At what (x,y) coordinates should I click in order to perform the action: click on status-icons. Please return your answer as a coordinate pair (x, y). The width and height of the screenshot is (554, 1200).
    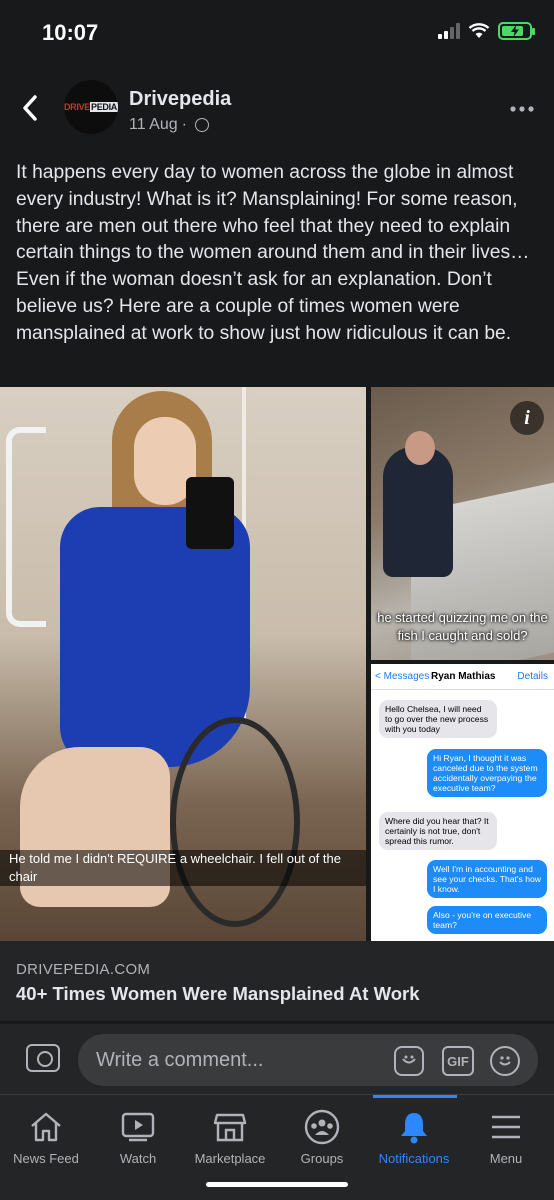
    Looking at the image, I should click on (486, 31).